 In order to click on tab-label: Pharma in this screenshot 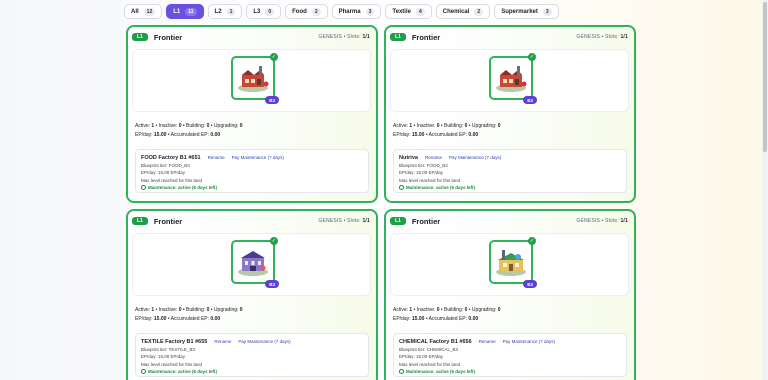, I will do `click(349, 11)`.